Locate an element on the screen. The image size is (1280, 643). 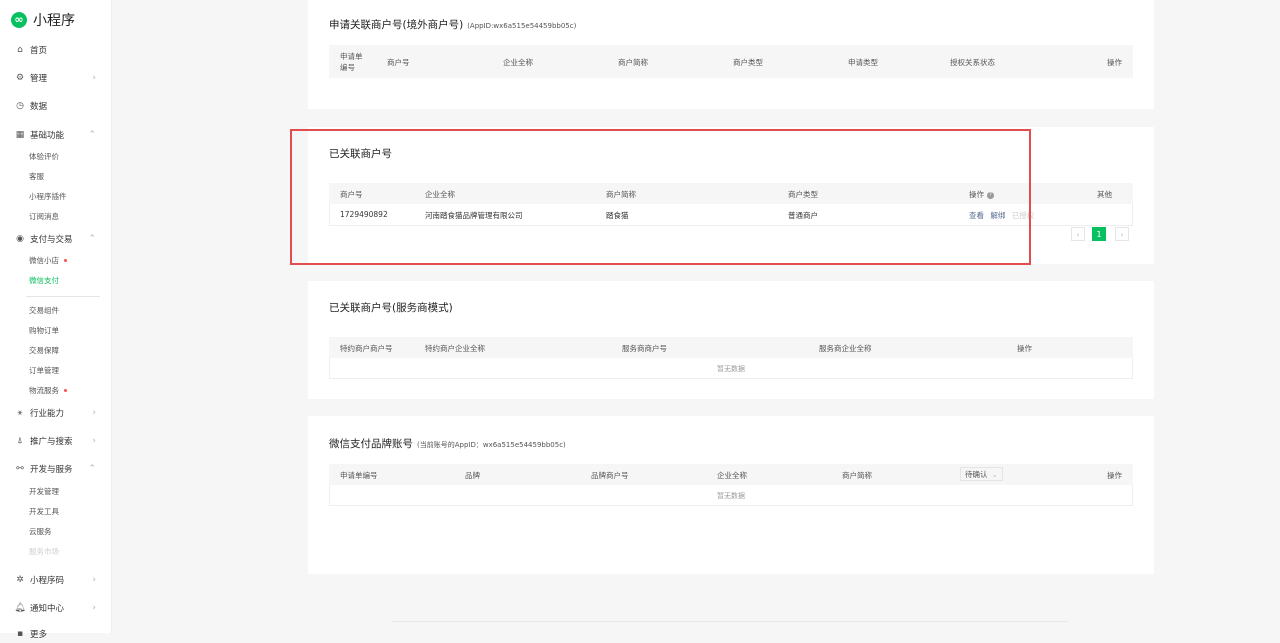
table-header: 申请单编号 品牌 品牌商户号 企业全称 商户简称 待确认 ⌄ 操作 is located at coordinates (731, 474).